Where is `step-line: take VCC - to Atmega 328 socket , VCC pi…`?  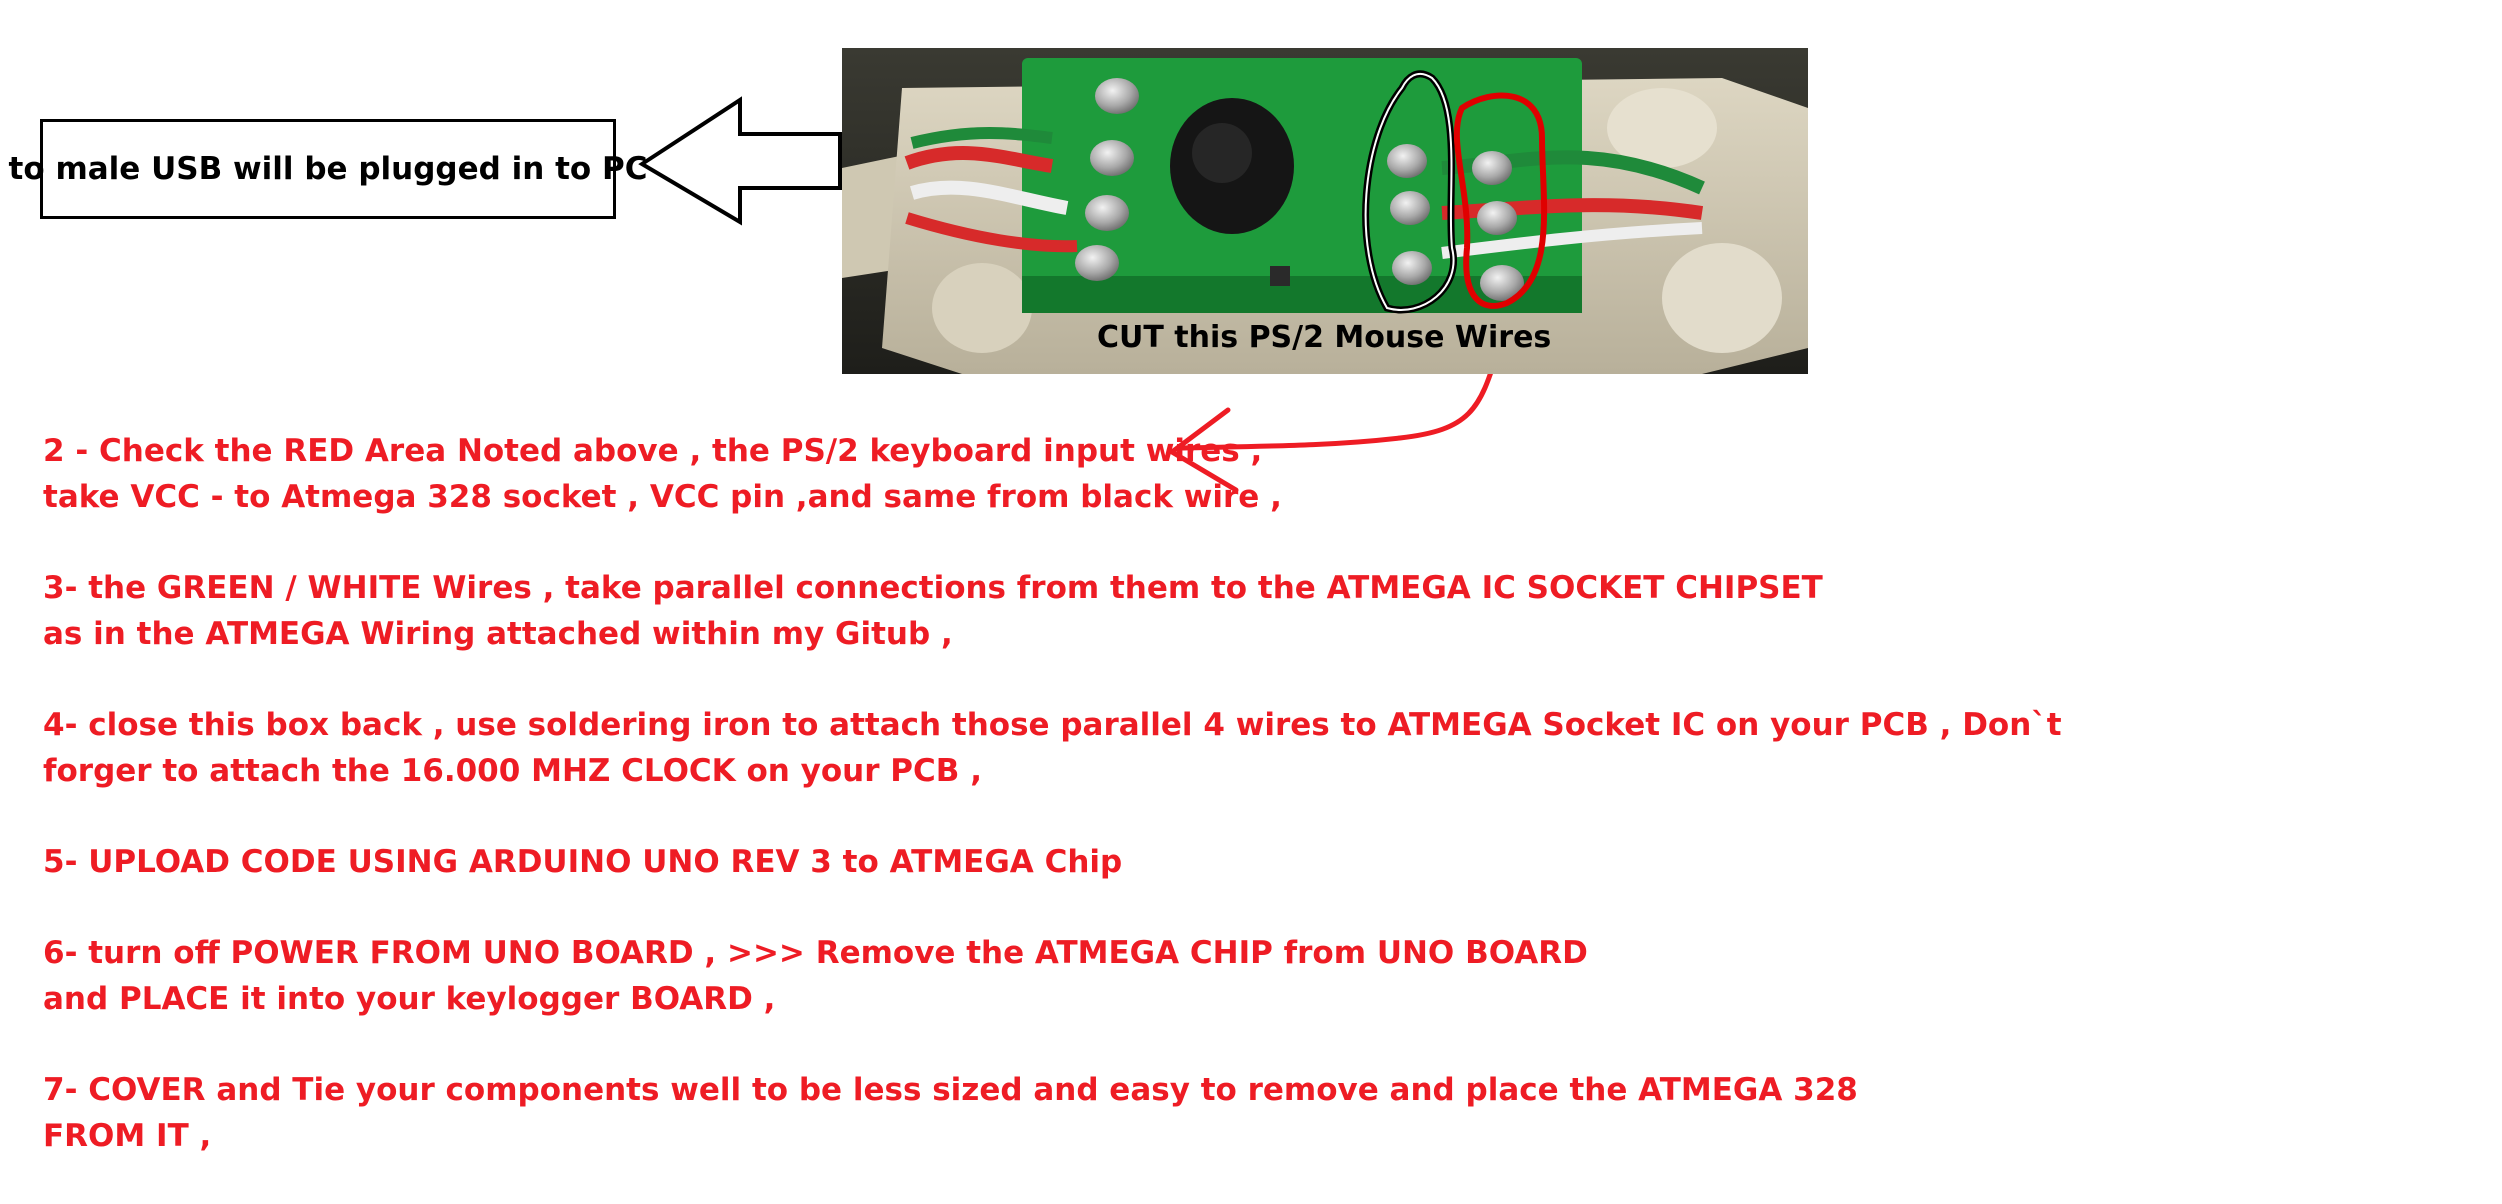
step-line: take VCC - to Atmega 328 socket , VCC pi… is located at coordinates (662, 497).